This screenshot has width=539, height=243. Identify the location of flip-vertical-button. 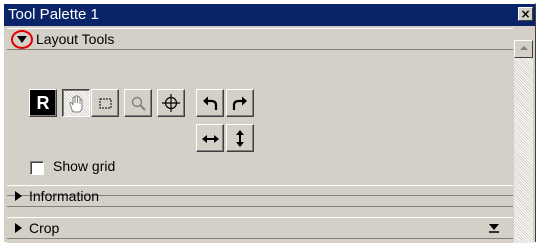
(240, 138).